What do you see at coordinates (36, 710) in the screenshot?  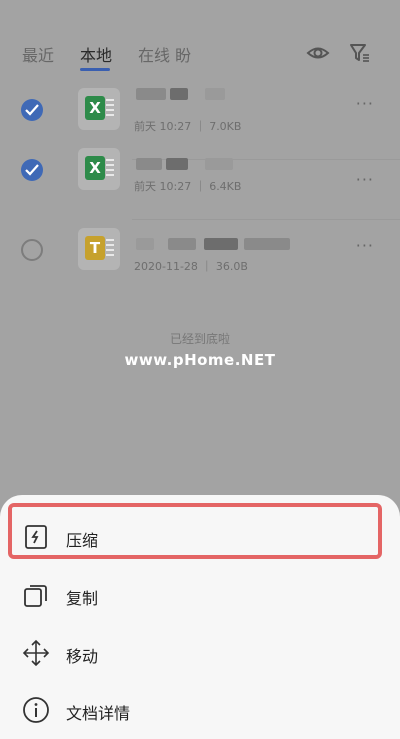 I see `info-icon` at bounding box center [36, 710].